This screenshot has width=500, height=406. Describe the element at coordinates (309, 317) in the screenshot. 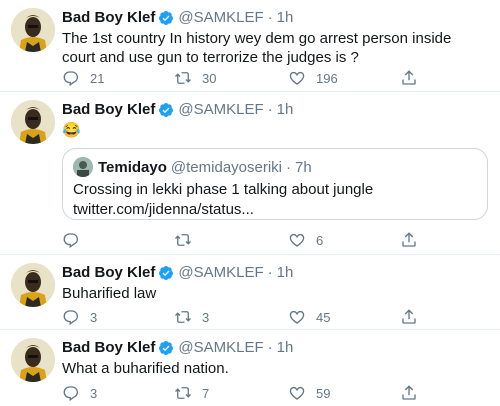

I see `like-button: 45` at that location.